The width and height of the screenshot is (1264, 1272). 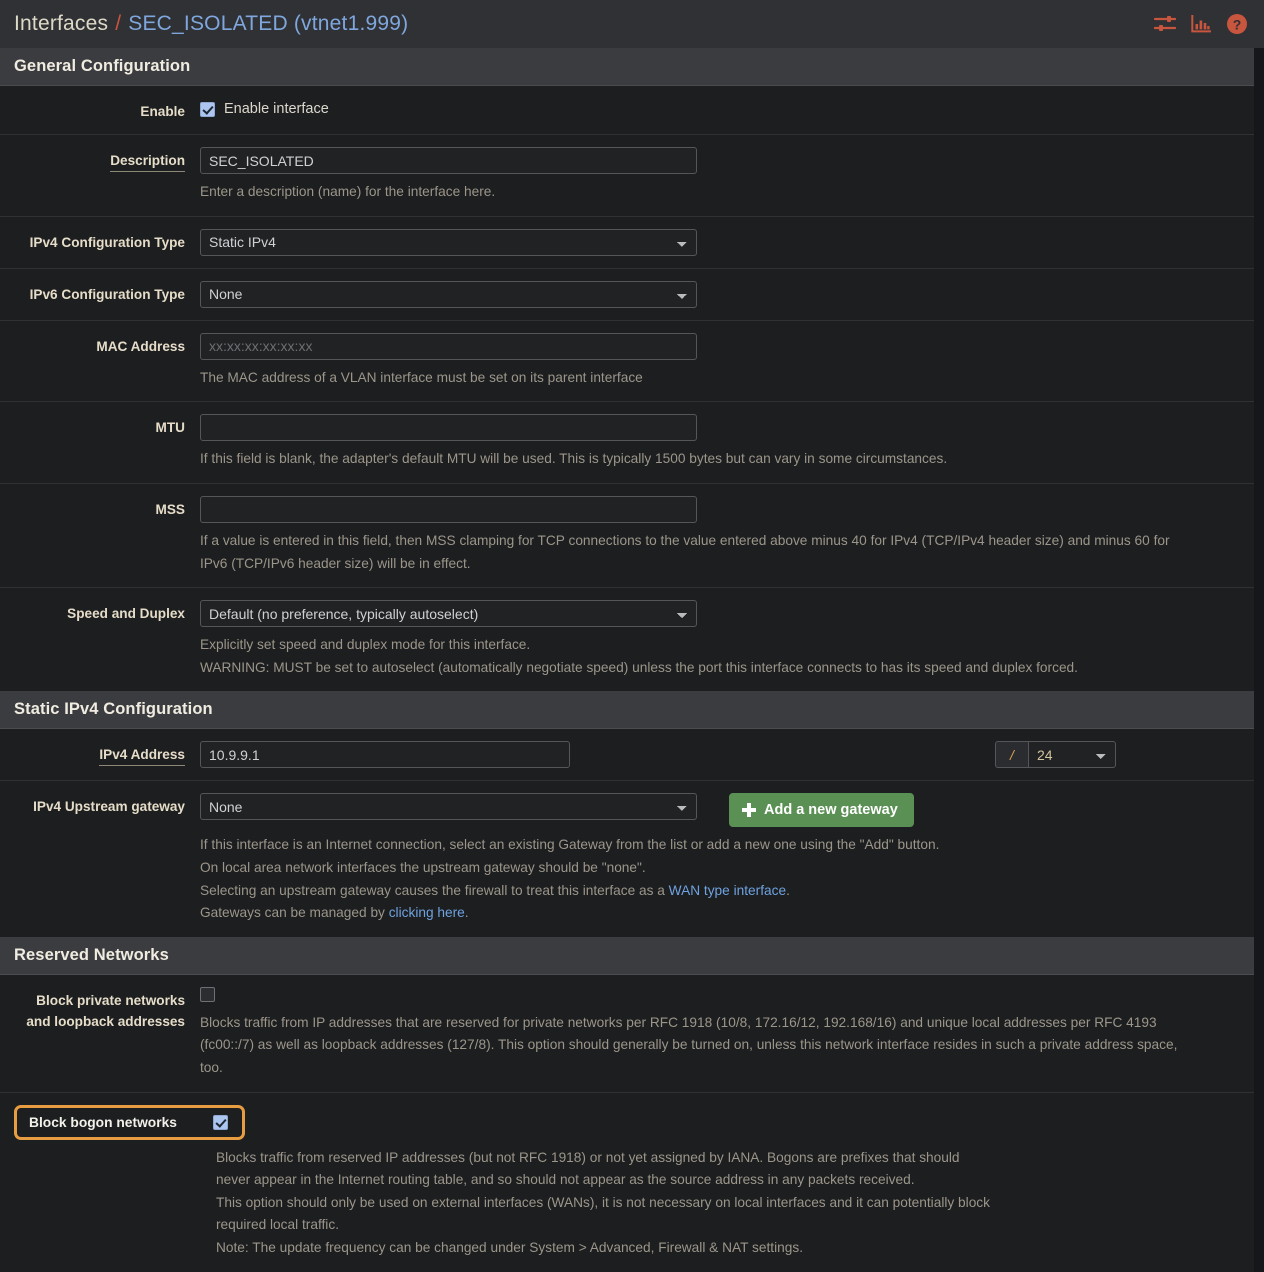 I want to click on gateway-controls: None Add a new gateway, so click(x=722, y=810).